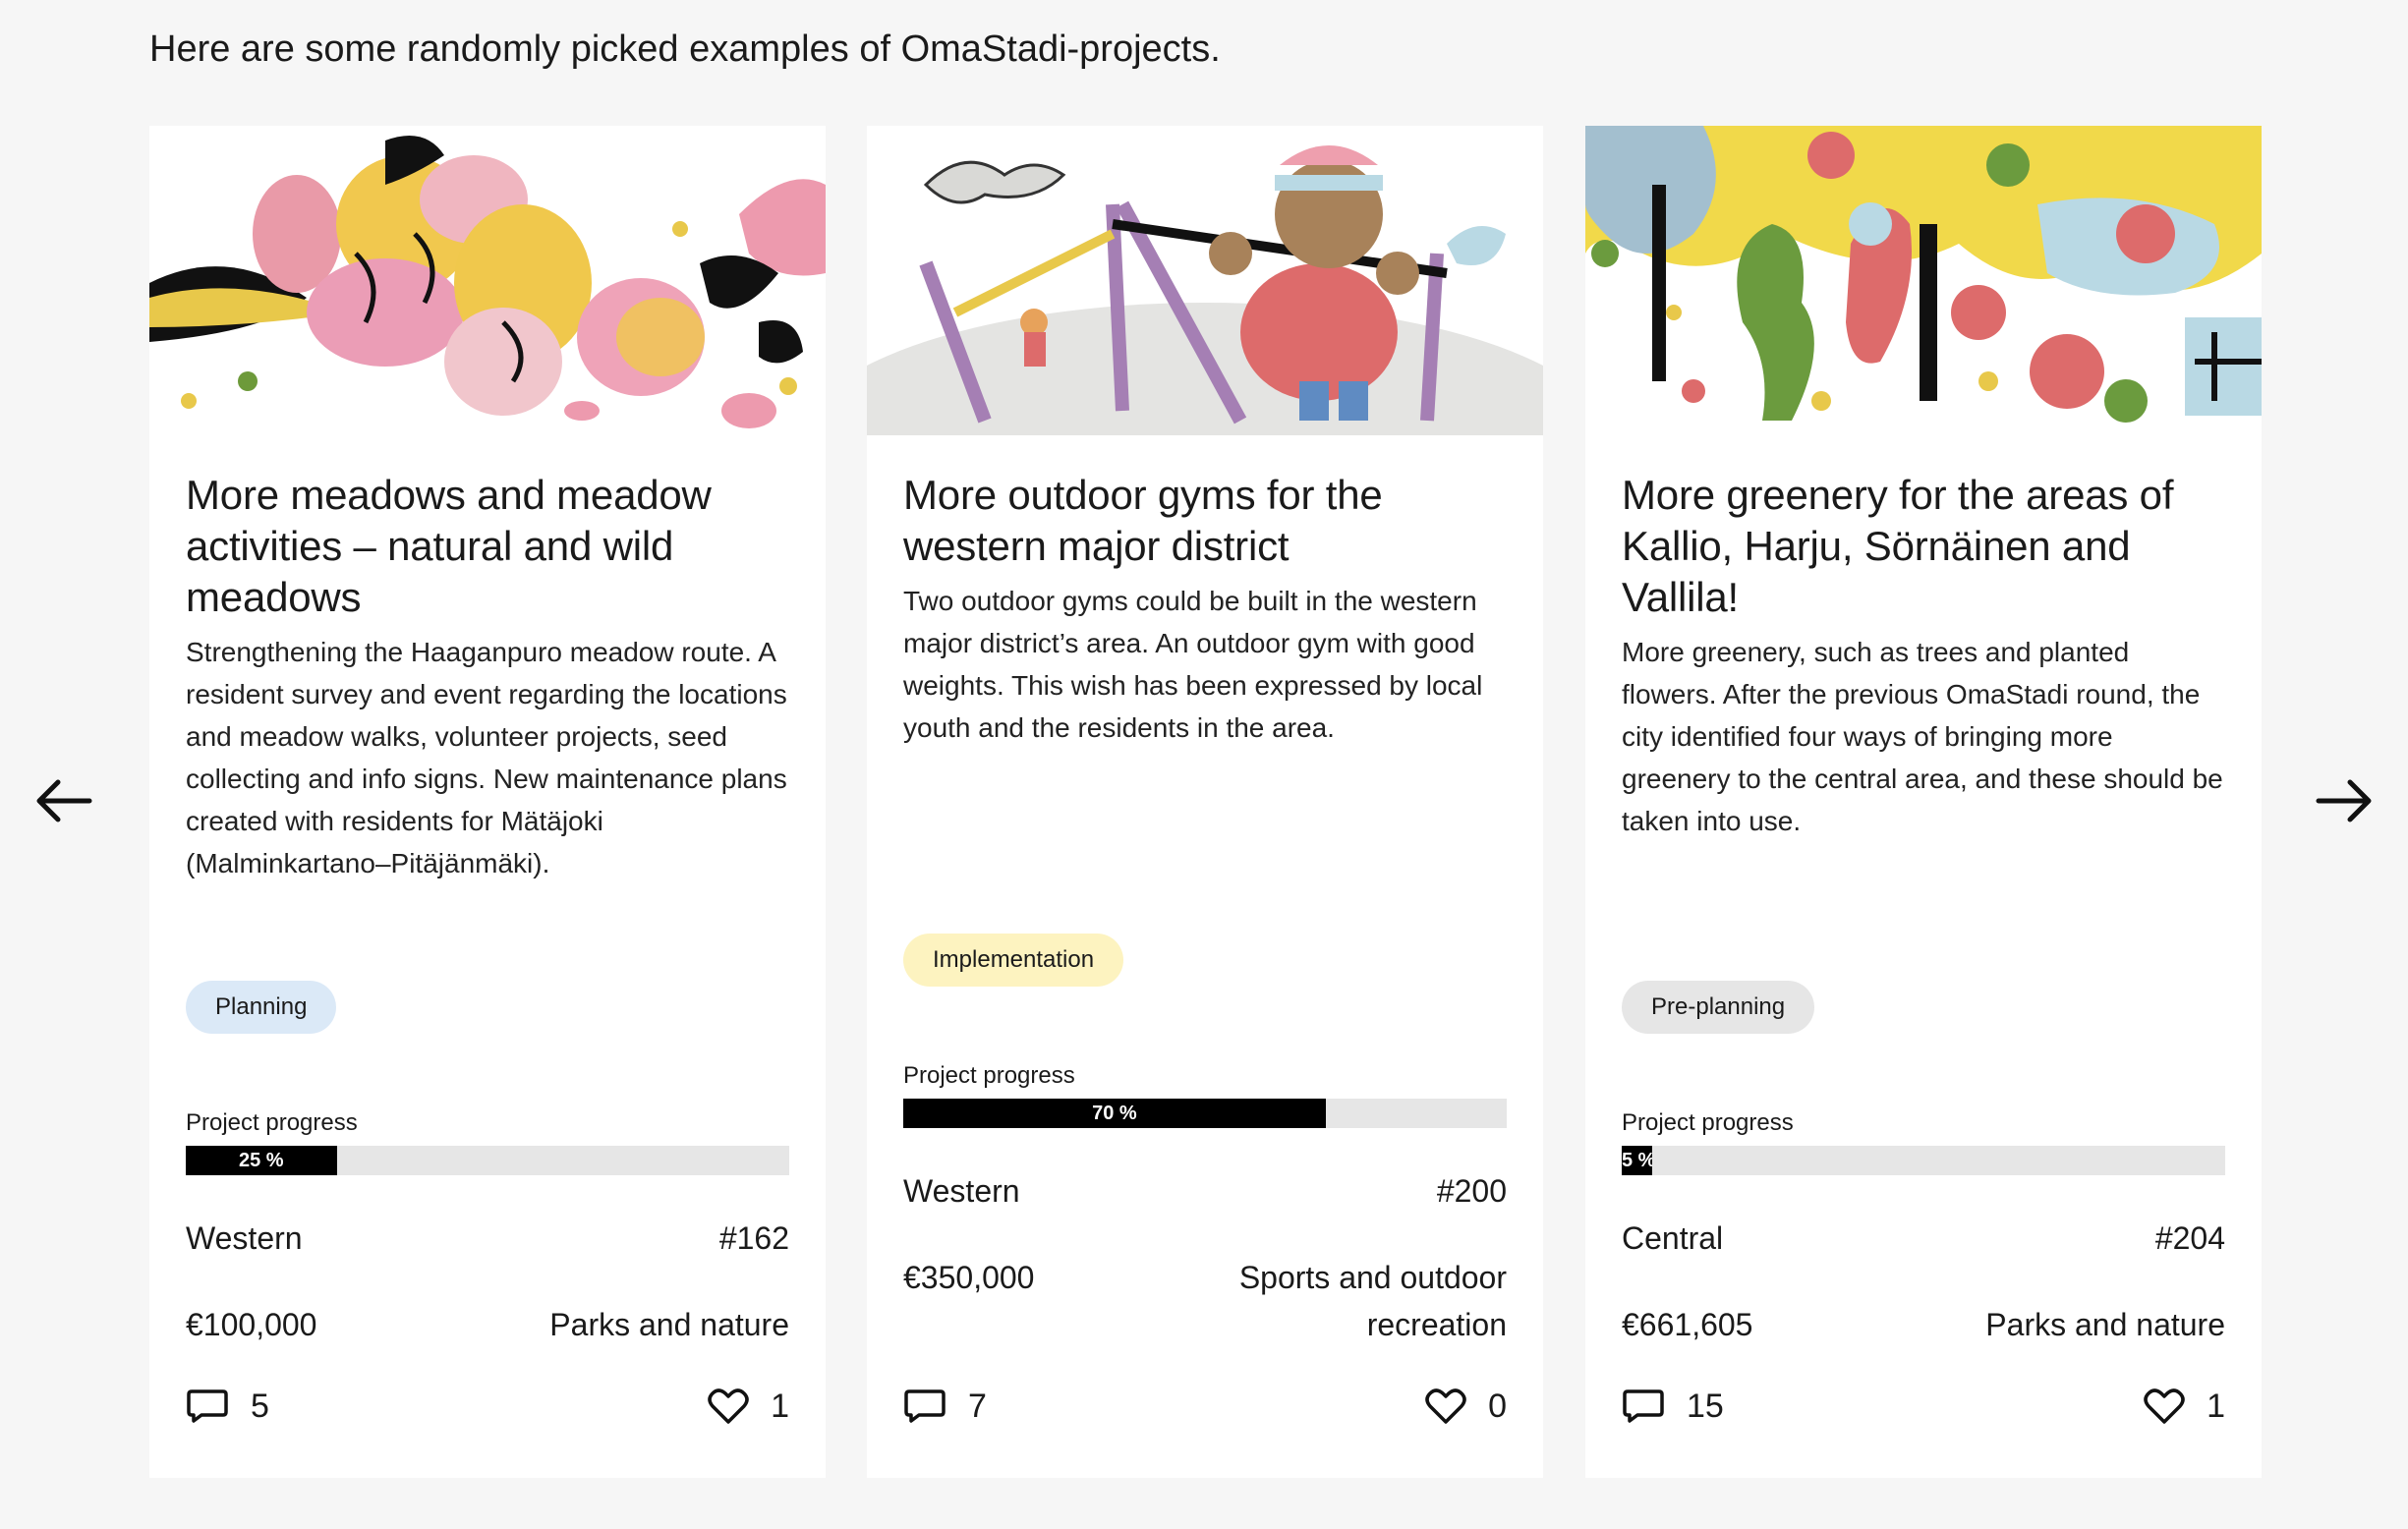  I want to click on card-footer: 5 1, so click(488, 1406).